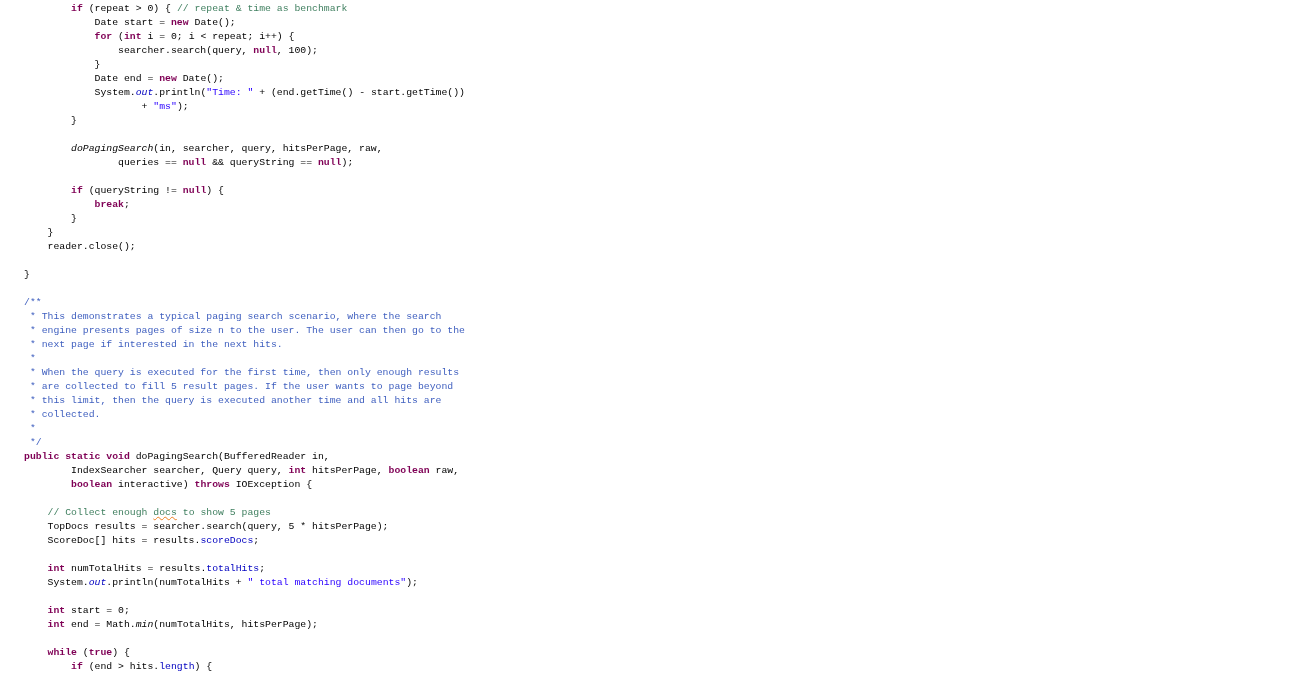 Image resolution: width=1289 pixels, height=678 pixels. I want to click on code-line: while (true) {, so click(88, 652).